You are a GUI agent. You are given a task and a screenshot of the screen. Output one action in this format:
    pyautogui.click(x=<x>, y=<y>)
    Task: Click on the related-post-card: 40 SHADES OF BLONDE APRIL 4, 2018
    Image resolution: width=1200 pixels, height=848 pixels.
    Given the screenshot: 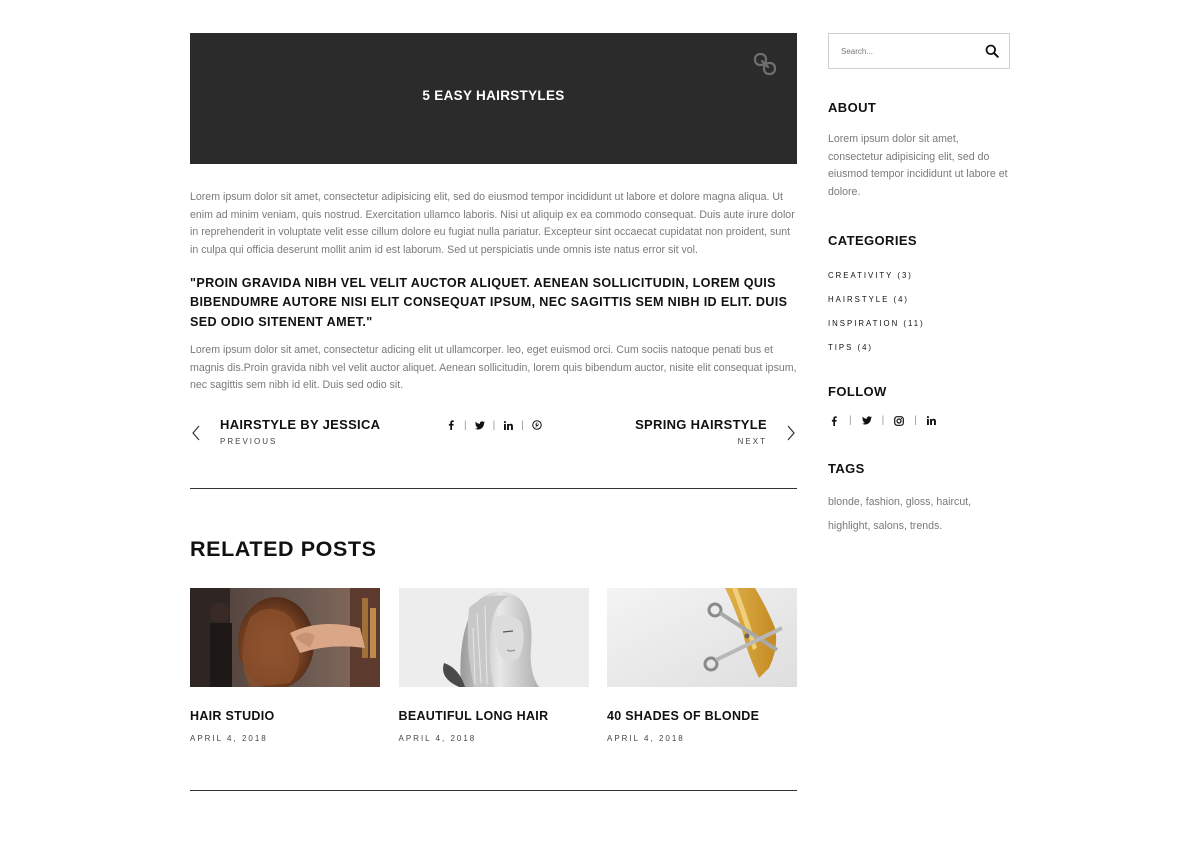 What is the action you would take?
    pyautogui.click(x=702, y=665)
    